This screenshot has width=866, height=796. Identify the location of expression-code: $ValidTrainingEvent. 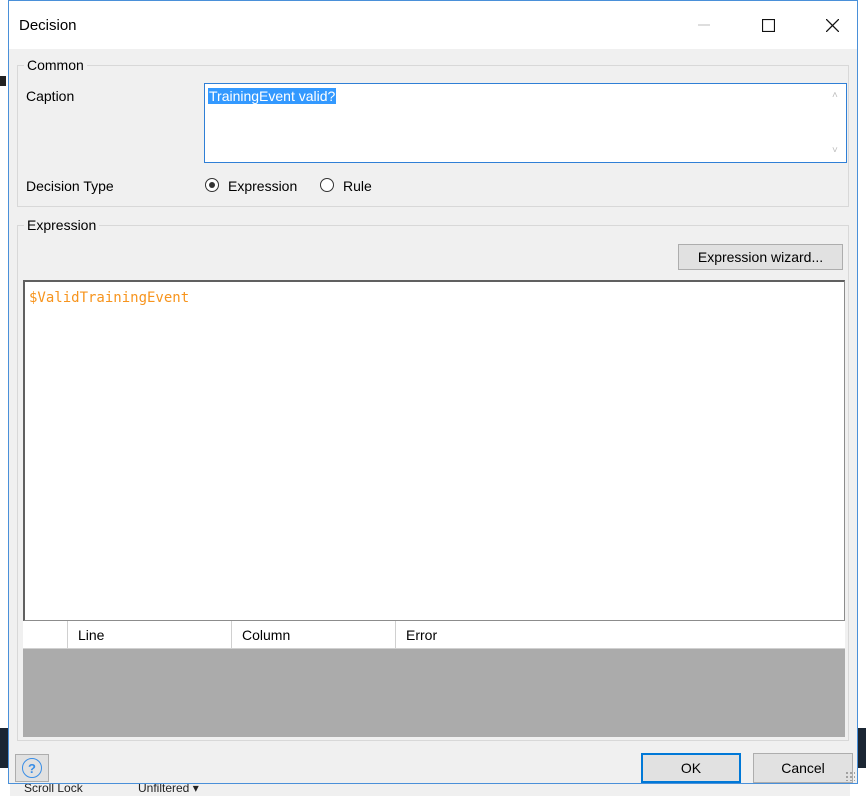
(109, 298).